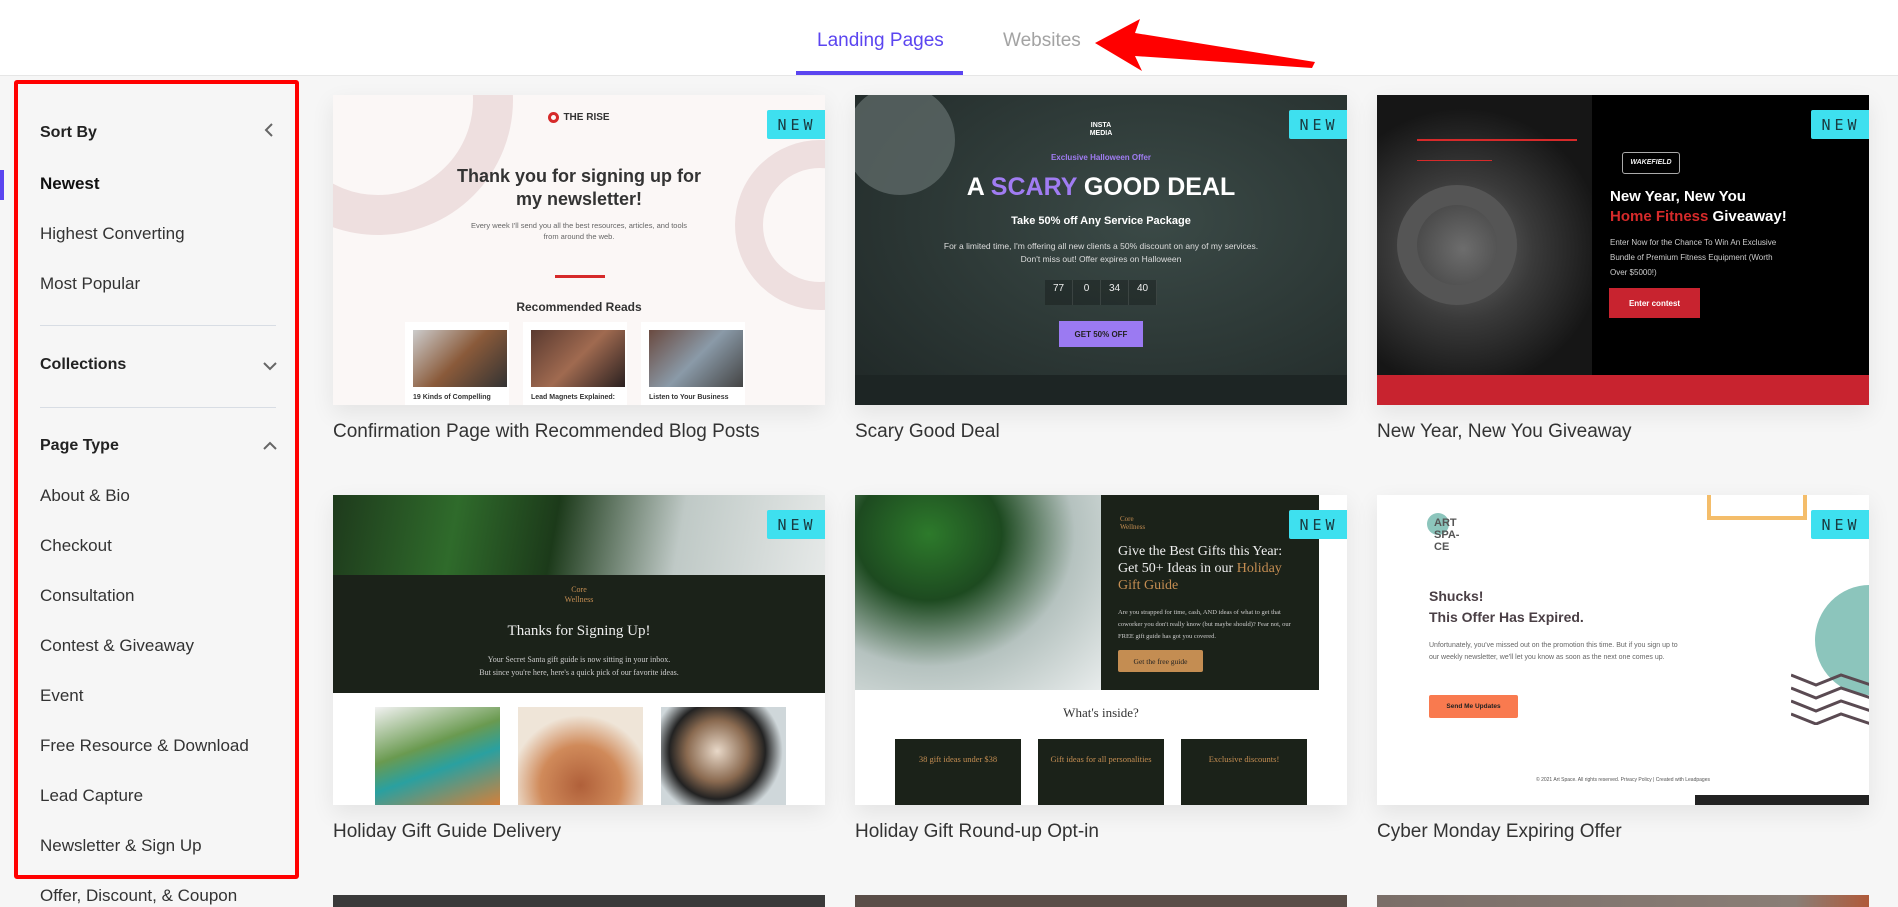  Describe the element at coordinates (1059, 292) in the screenshot. I see `countdown-days: 77` at that location.